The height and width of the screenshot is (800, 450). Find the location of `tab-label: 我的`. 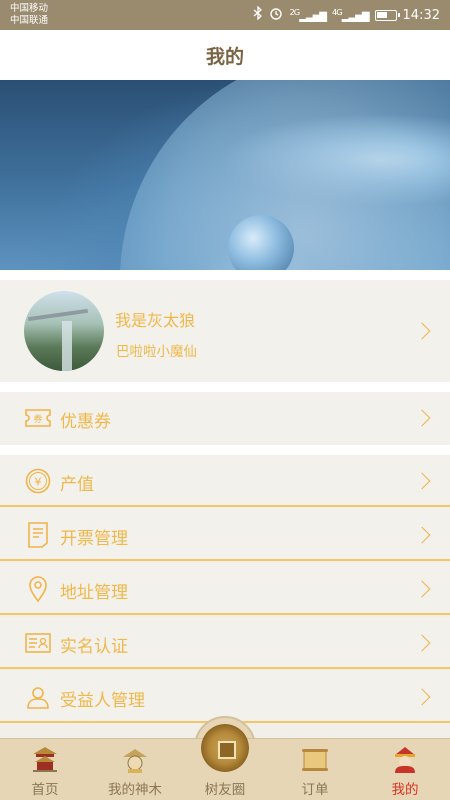

tab-label: 我的 is located at coordinates (405, 790).